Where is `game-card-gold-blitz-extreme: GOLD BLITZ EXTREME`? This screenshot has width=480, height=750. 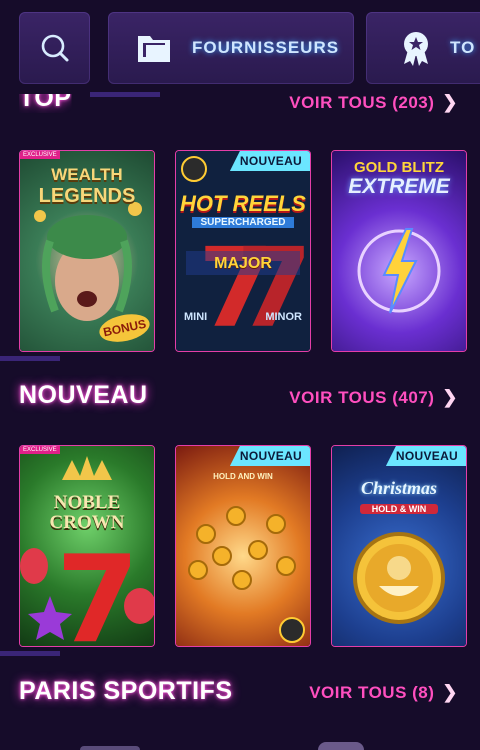
game-card-gold-blitz-extreme: GOLD BLITZ EXTREME is located at coordinates (399, 251).